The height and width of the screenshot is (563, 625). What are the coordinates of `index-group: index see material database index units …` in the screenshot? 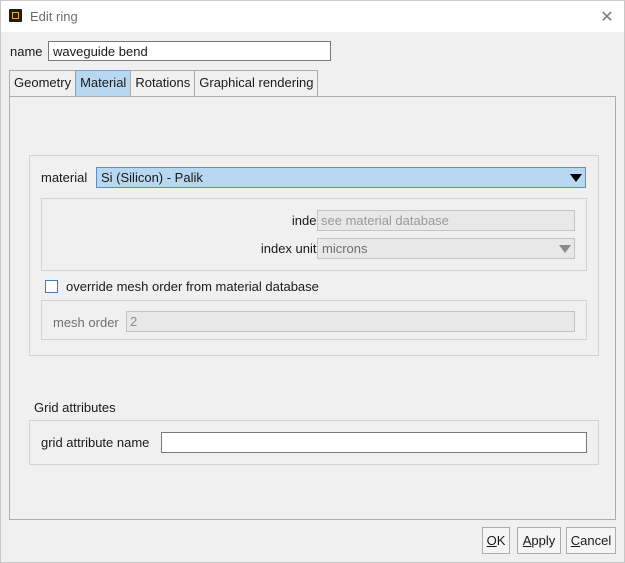 It's located at (314, 234).